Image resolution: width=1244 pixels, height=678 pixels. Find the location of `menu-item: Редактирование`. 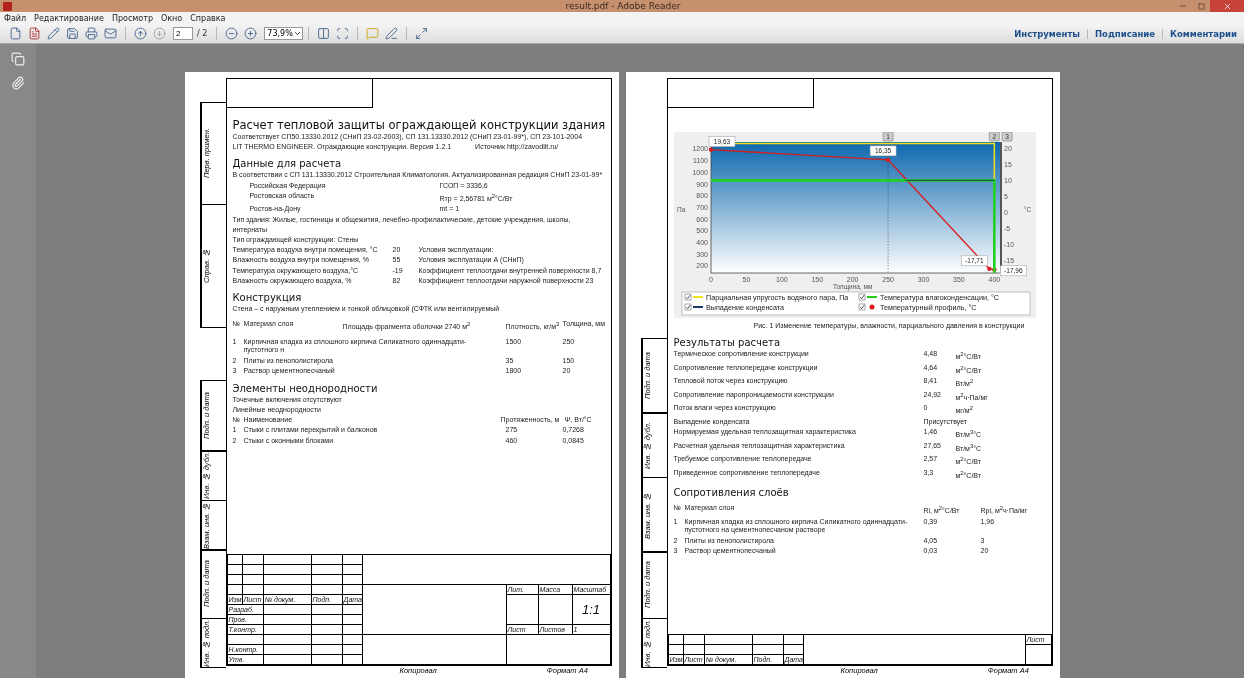

menu-item: Редактирование is located at coordinates (69, 18).